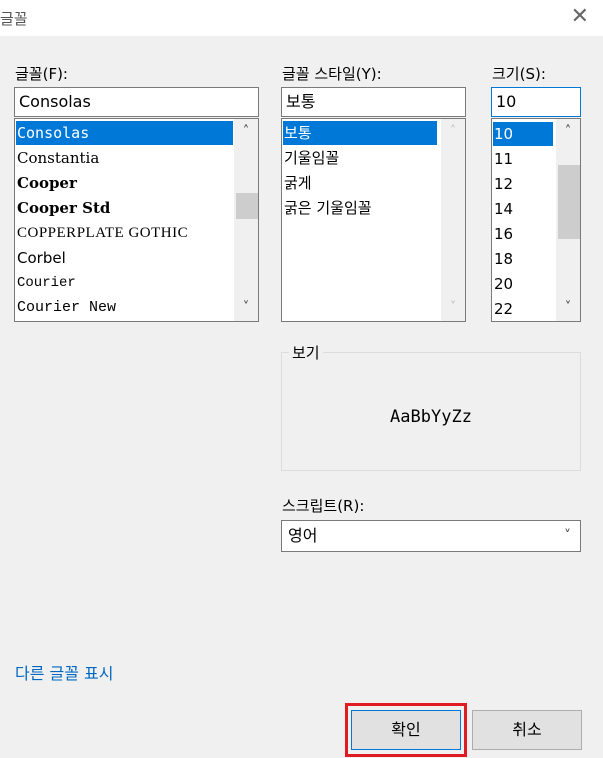  Describe the element at coordinates (14, 19) in the screenshot. I see `dialog-title: 글꼴` at that location.